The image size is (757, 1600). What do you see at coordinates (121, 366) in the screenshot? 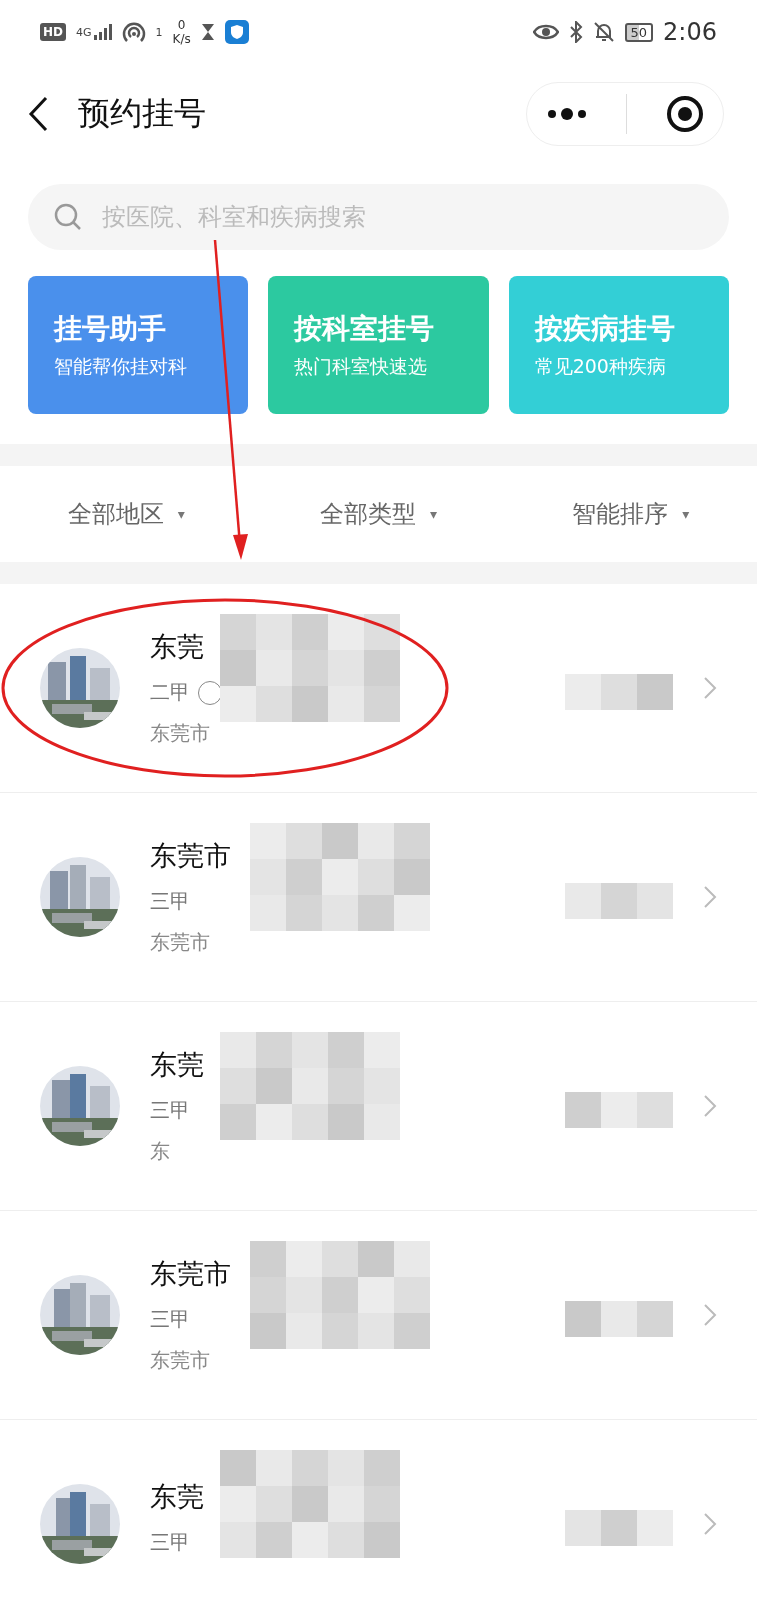
I see `card-subtitle: 智能帮你挂对科` at bounding box center [121, 366].